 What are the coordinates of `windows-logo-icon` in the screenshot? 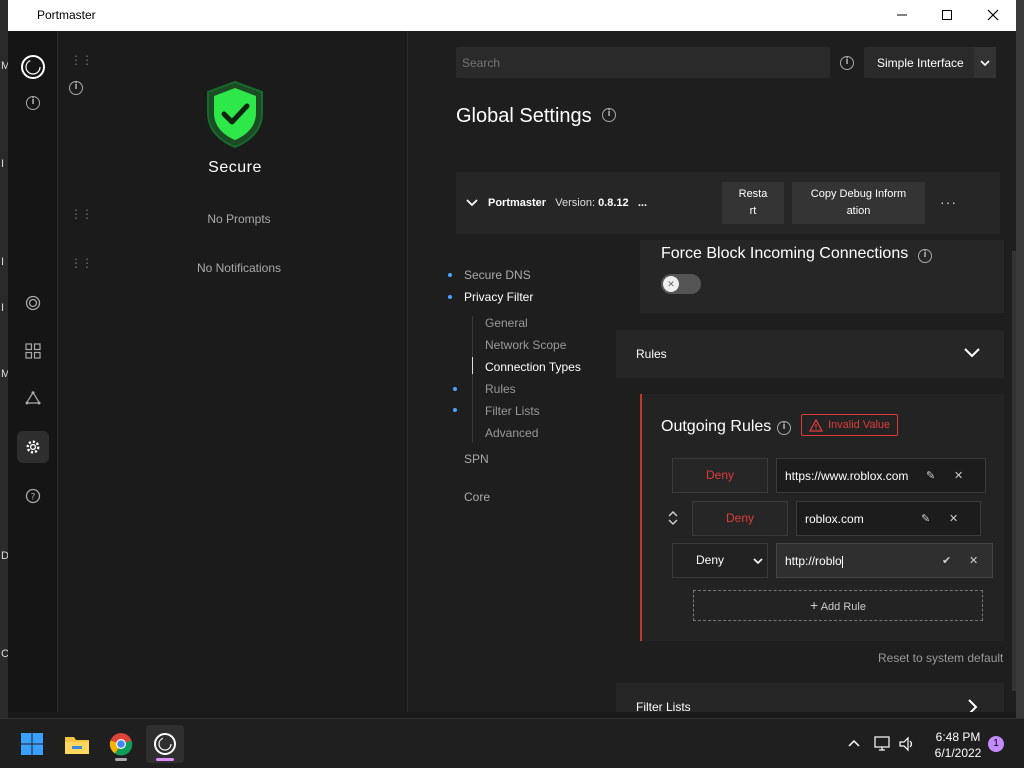 It's located at (32, 744).